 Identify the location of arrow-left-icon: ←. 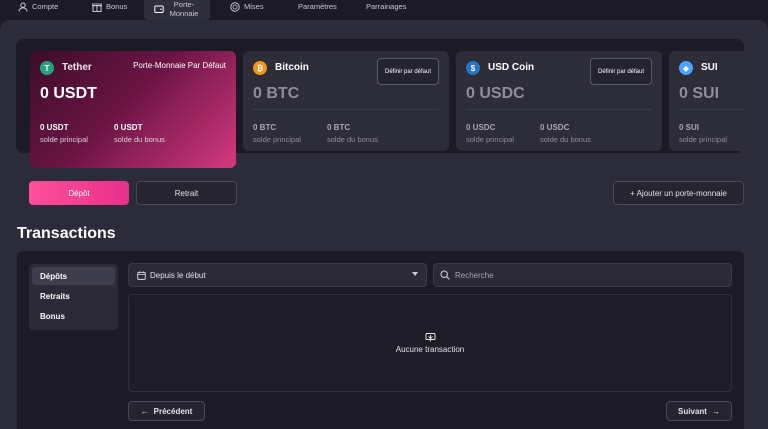
(144, 411).